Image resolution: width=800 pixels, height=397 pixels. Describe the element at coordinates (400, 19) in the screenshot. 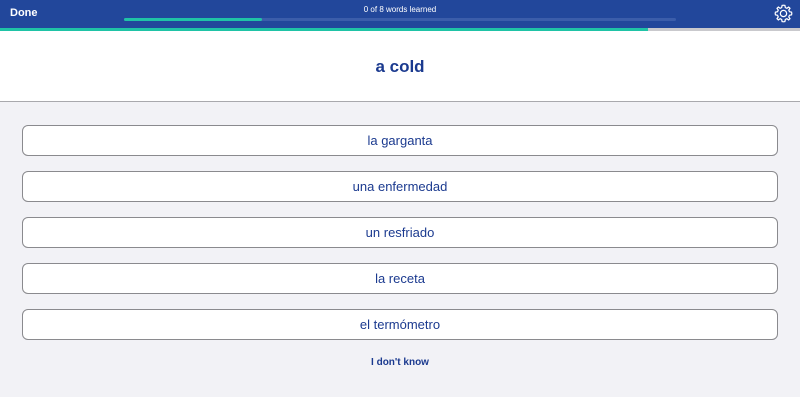

I see `words-learned-progress-bar` at that location.